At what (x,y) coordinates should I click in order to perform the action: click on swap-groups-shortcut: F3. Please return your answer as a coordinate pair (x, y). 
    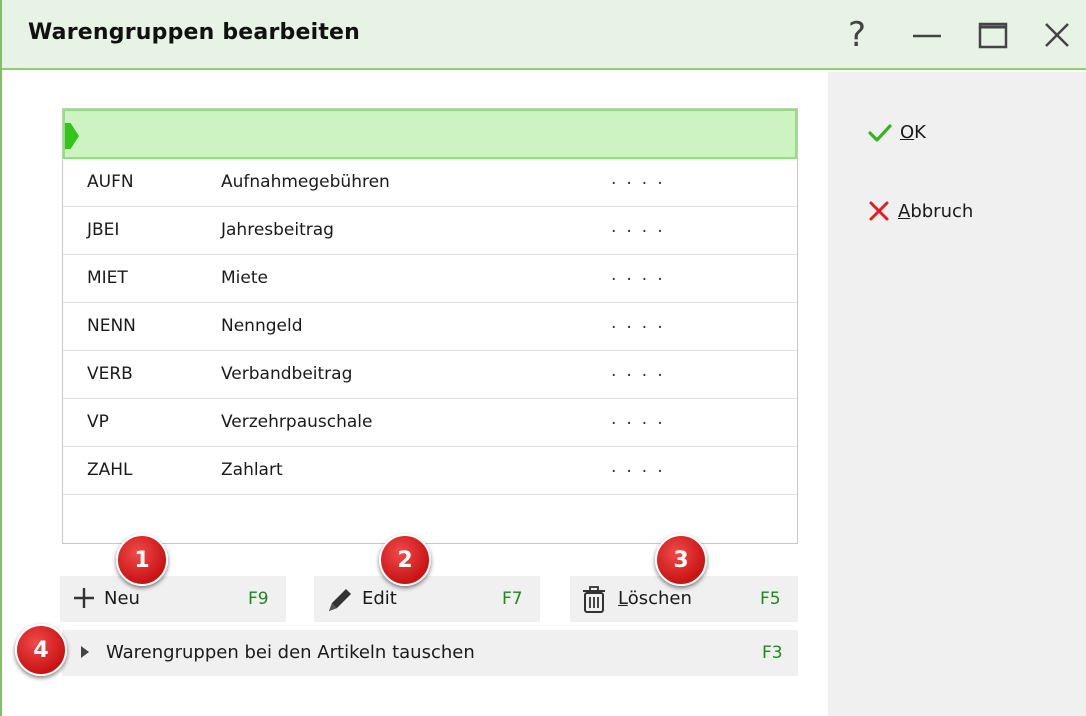
    Looking at the image, I should click on (772, 653).